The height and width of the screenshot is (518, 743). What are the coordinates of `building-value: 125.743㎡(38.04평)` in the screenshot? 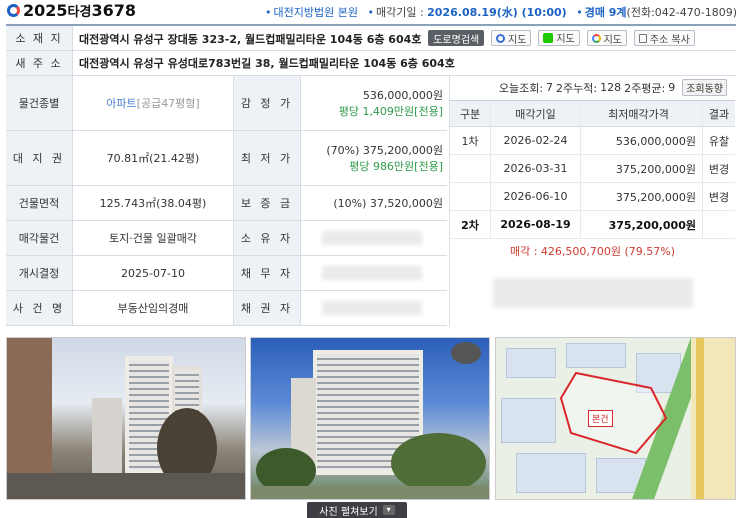 It's located at (153, 203).